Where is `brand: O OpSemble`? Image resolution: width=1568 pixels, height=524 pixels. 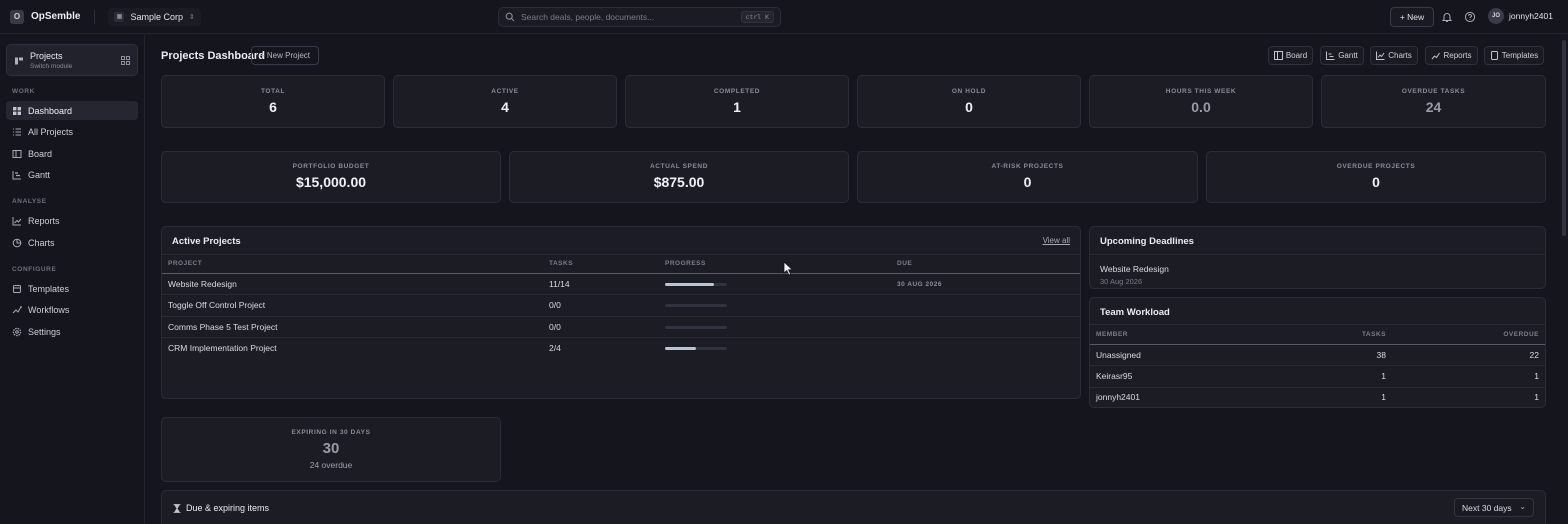 brand: O OpSemble is located at coordinates (45, 16).